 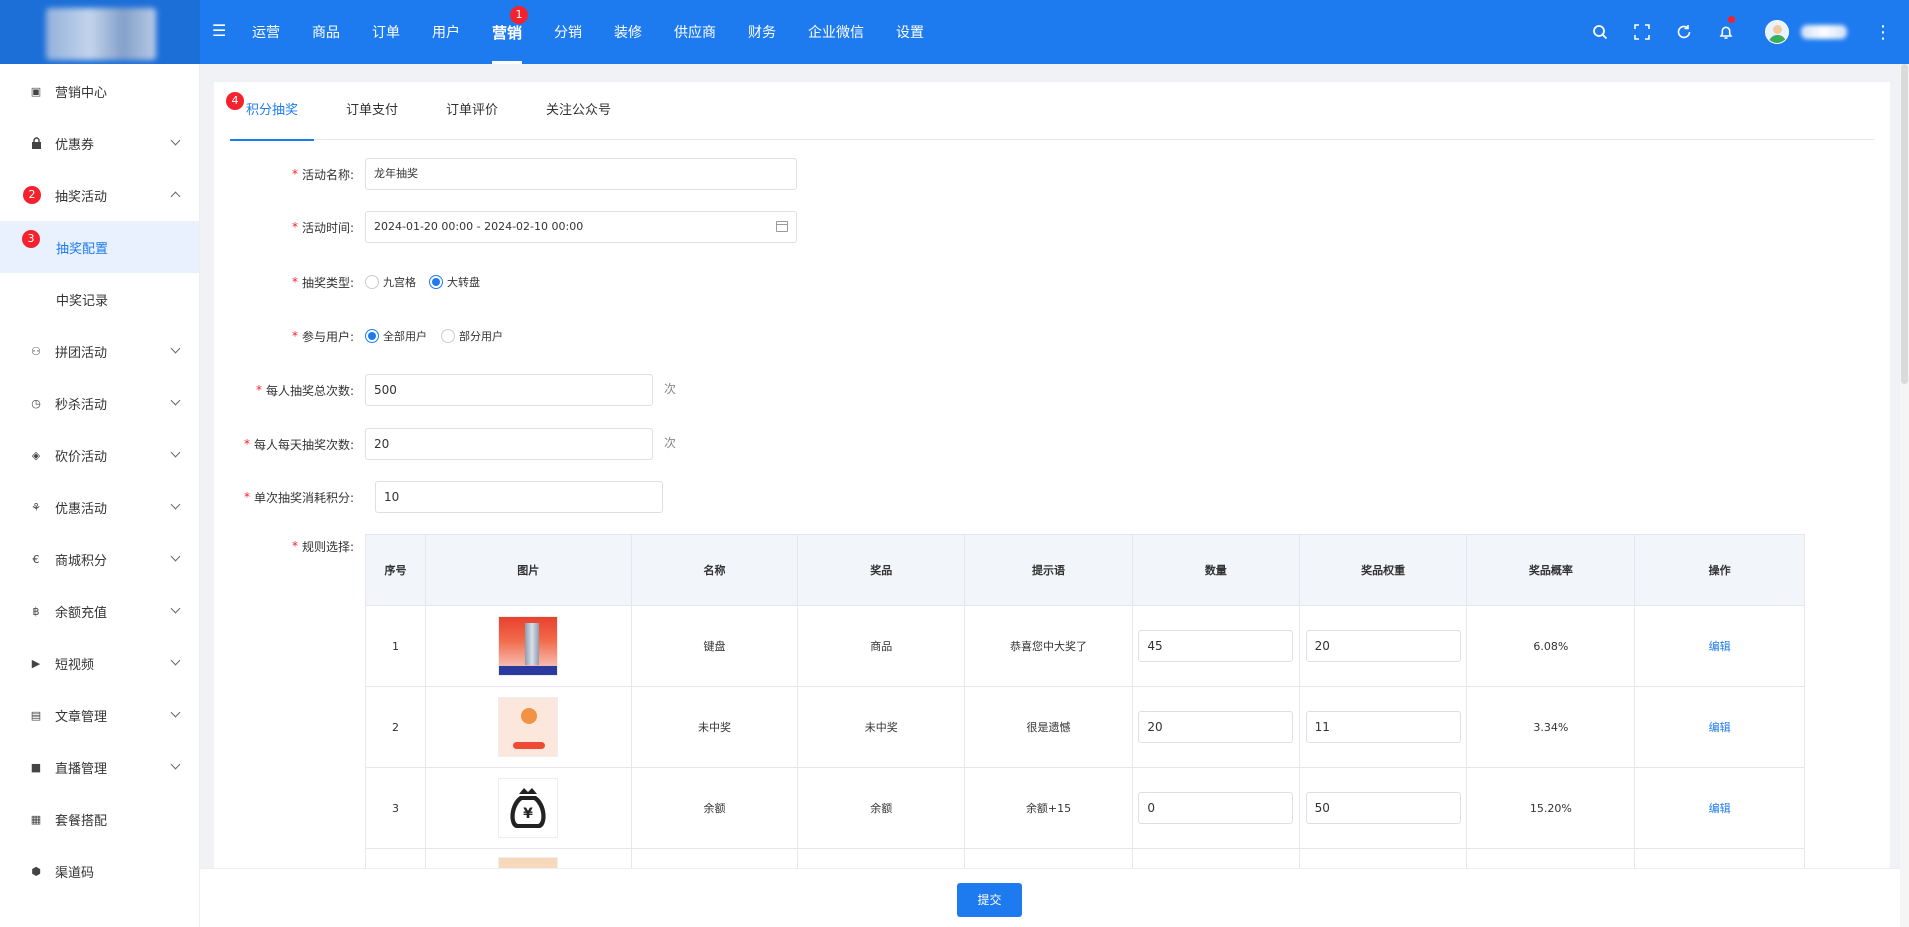 I want to click on search-icon, so click(x=1600, y=32).